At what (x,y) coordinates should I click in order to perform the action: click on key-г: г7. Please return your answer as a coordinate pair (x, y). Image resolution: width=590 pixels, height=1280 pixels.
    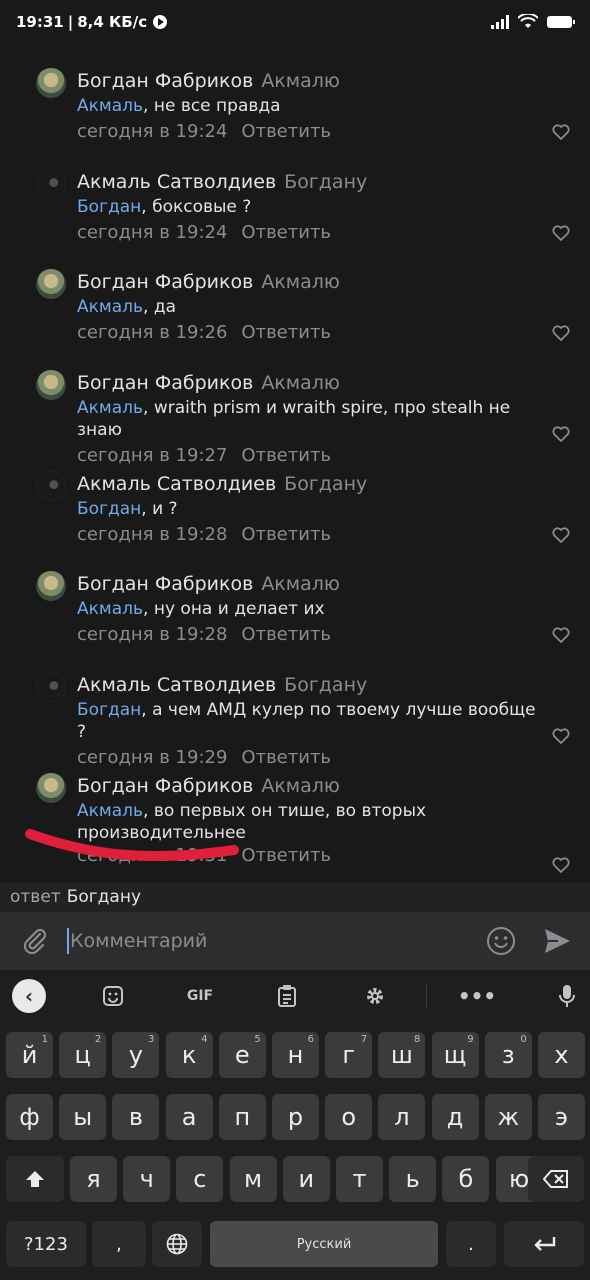
    Looking at the image, I should click on (349, 1055).